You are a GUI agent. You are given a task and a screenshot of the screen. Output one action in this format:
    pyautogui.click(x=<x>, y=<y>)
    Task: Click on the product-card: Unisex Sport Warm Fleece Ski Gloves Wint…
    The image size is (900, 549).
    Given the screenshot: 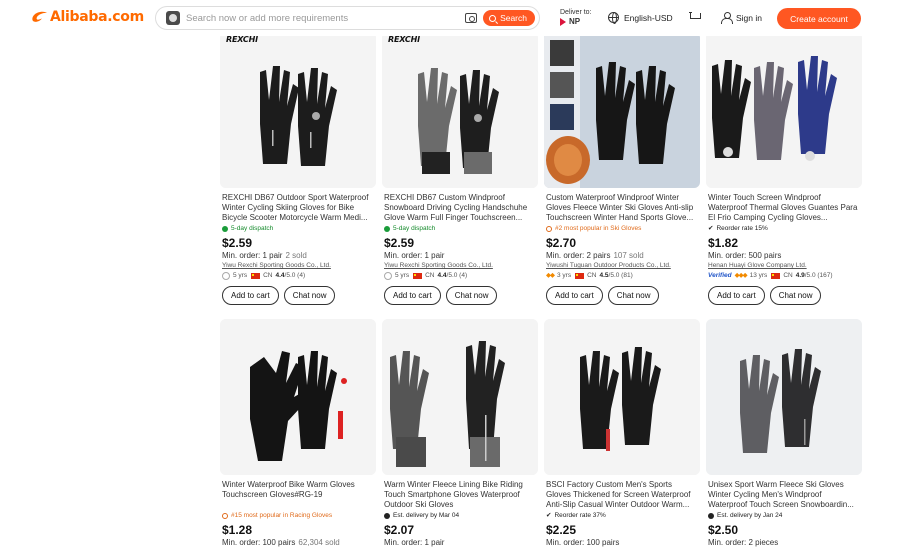 What is the action you would take?
    pyautogui.click(x=784, y=433)
    